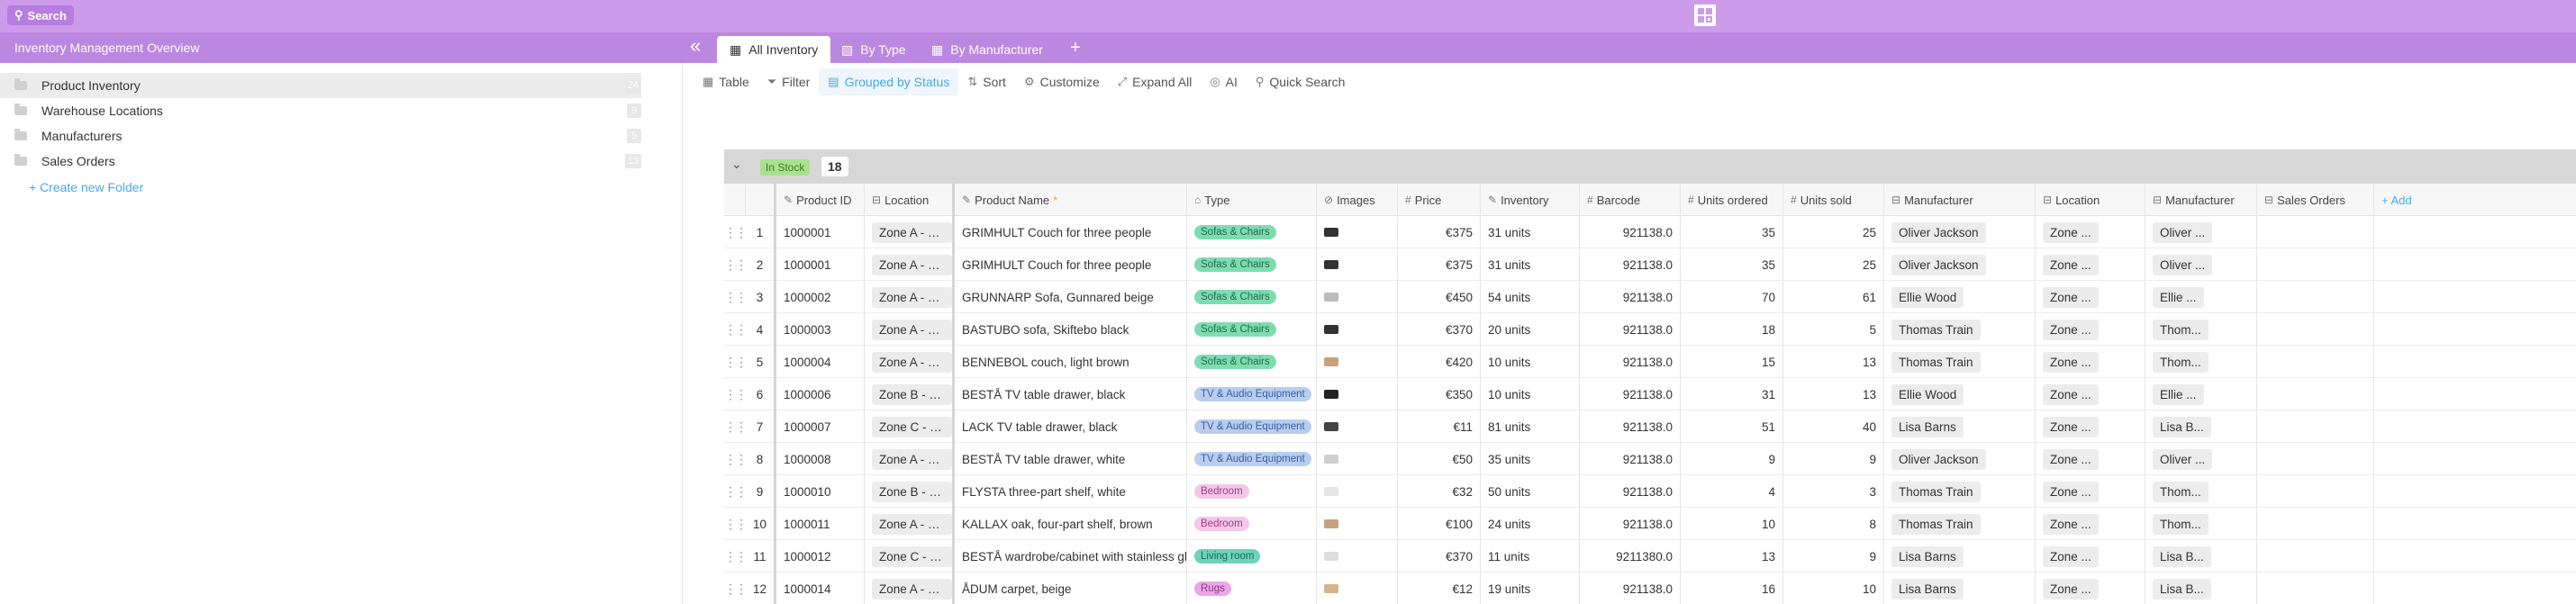 The height and width of the screenshot is (604, 2576). Describe the element at coordinates (1531, 556) in the screenshot. I see `inventory-cell: 11 units` at that location.